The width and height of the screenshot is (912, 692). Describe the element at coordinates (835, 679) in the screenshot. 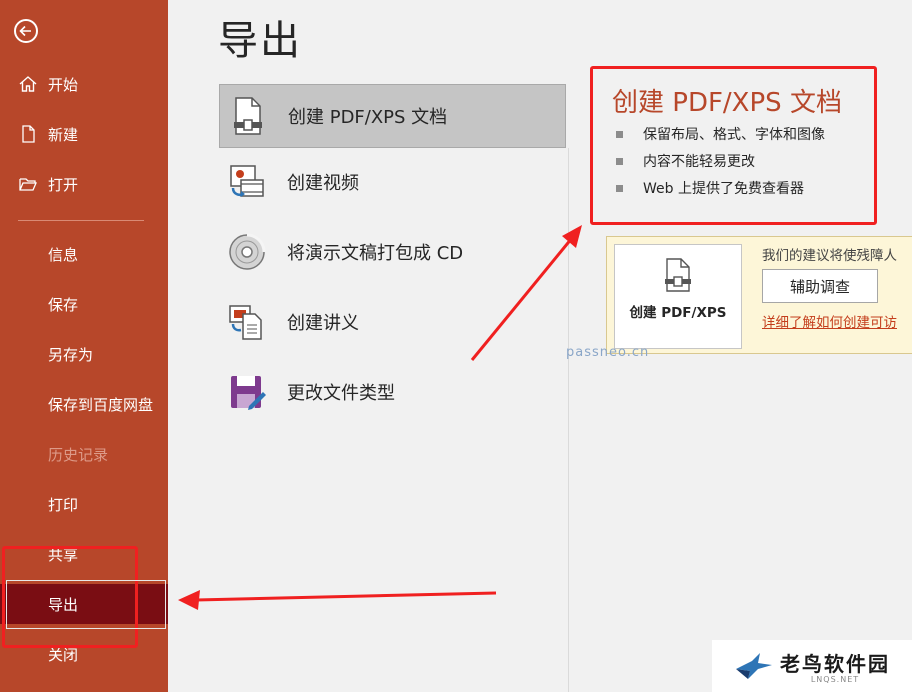

I see `logo-subtitle: LNQS.NET` at that location.